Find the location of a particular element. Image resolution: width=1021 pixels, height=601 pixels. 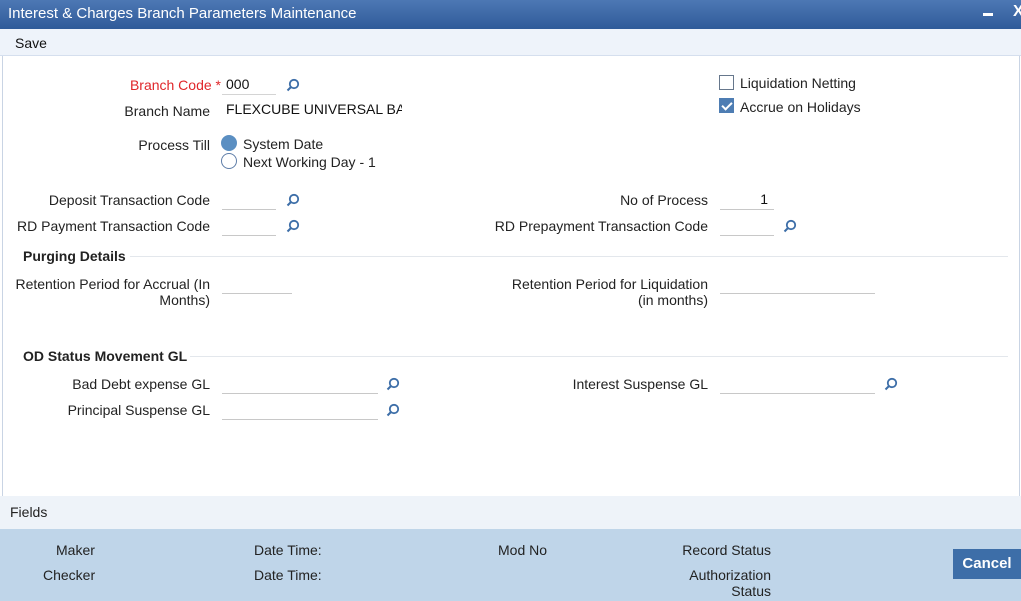

bad-debt-gl-label: Bad Debt expense GL is located at coordinates (141, 384).